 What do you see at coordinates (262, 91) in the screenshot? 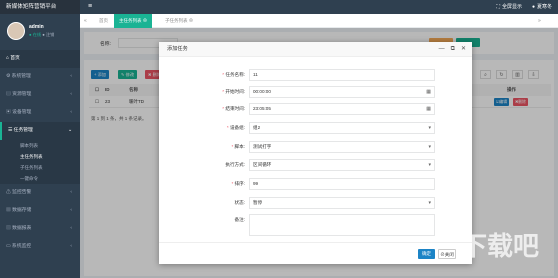
I see `start-time-value: 00:00:00` at bounding box center [262, 91].